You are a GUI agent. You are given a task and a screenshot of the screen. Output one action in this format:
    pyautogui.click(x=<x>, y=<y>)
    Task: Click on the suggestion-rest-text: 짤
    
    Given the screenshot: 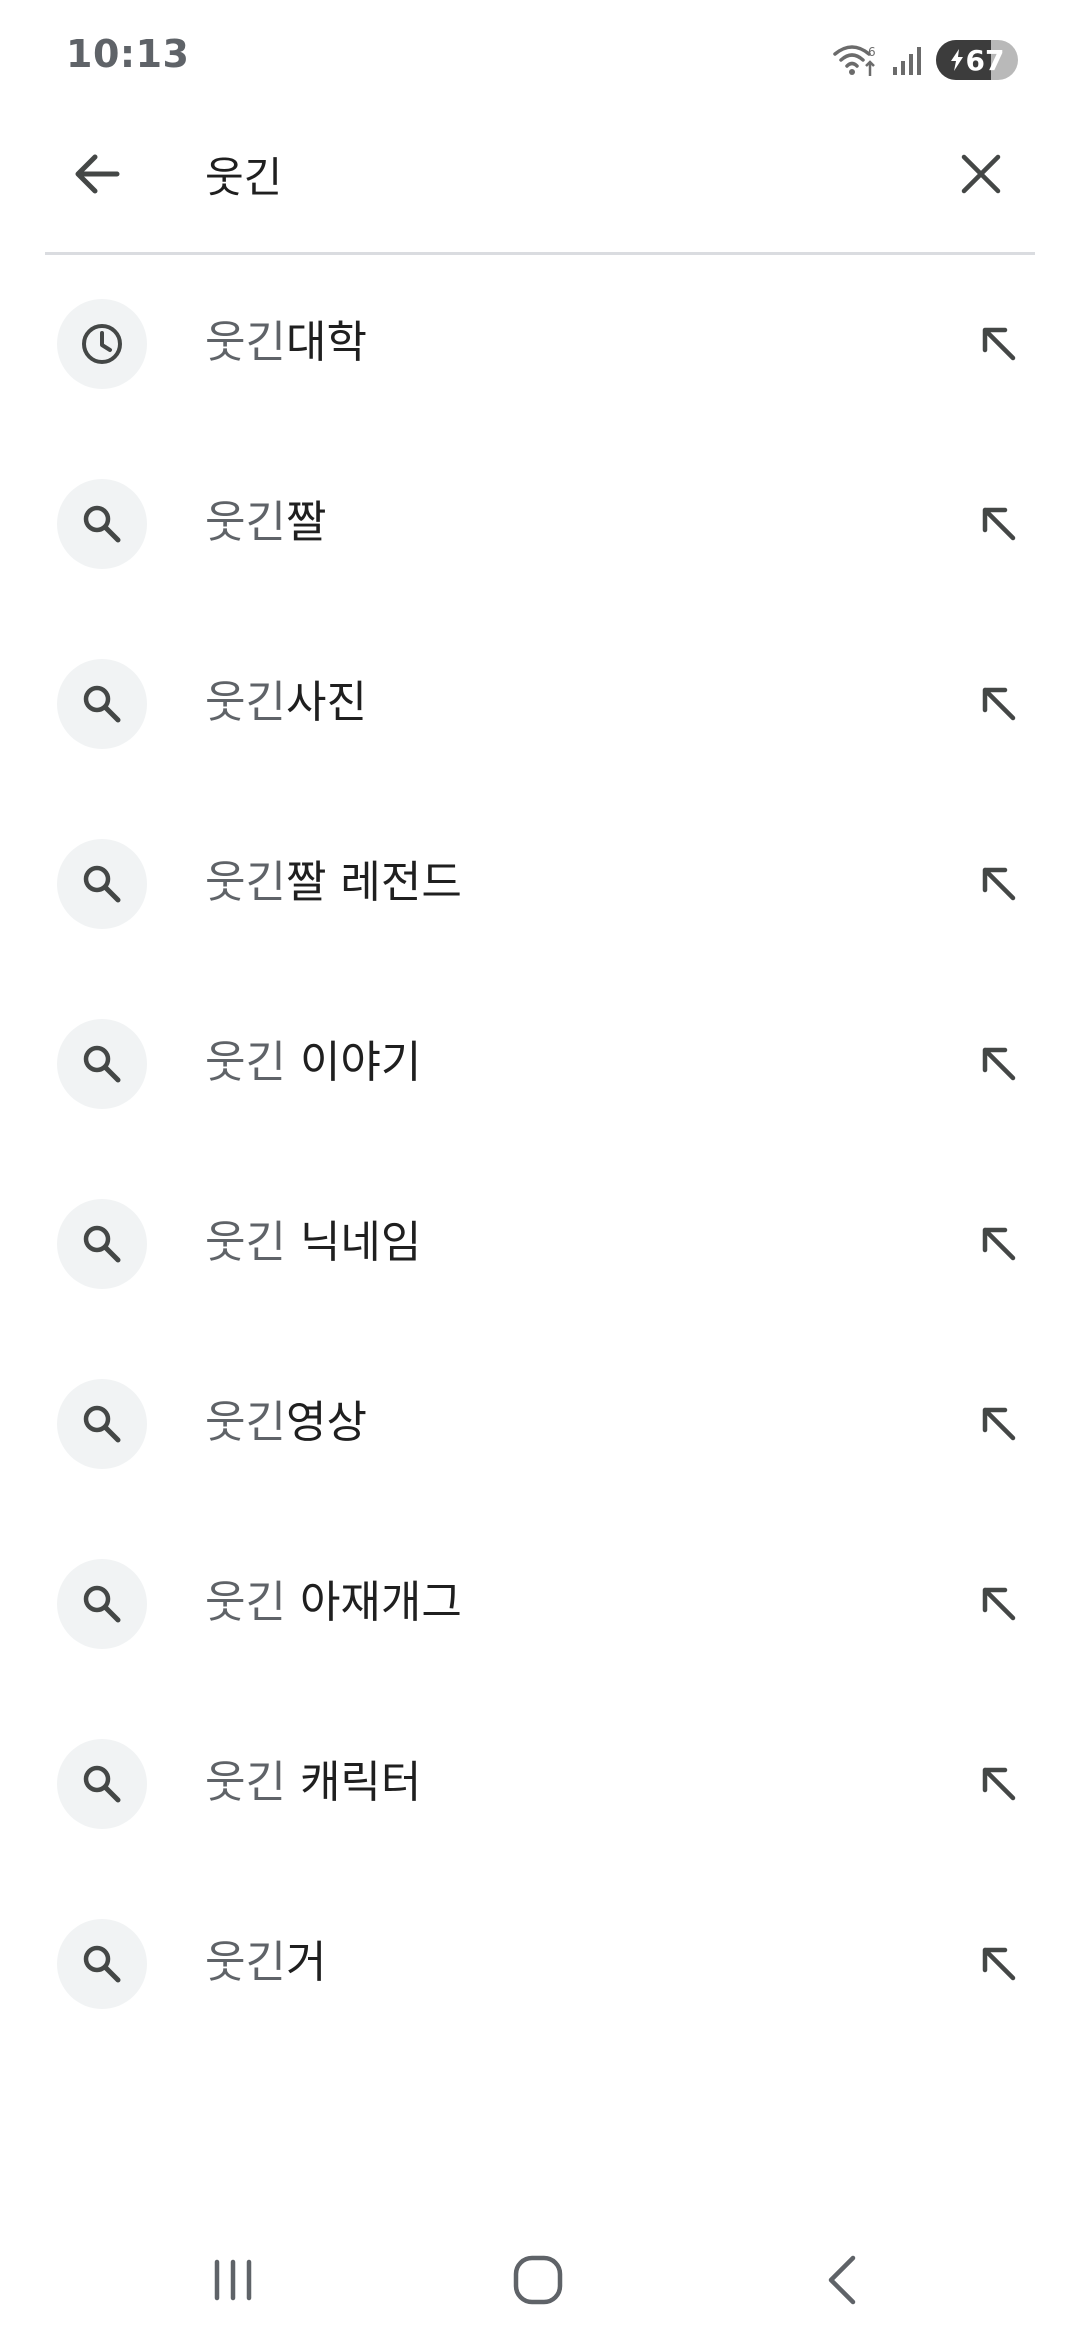 What is the action you would take?
    pyautogui.click(x=306, y=522)
    